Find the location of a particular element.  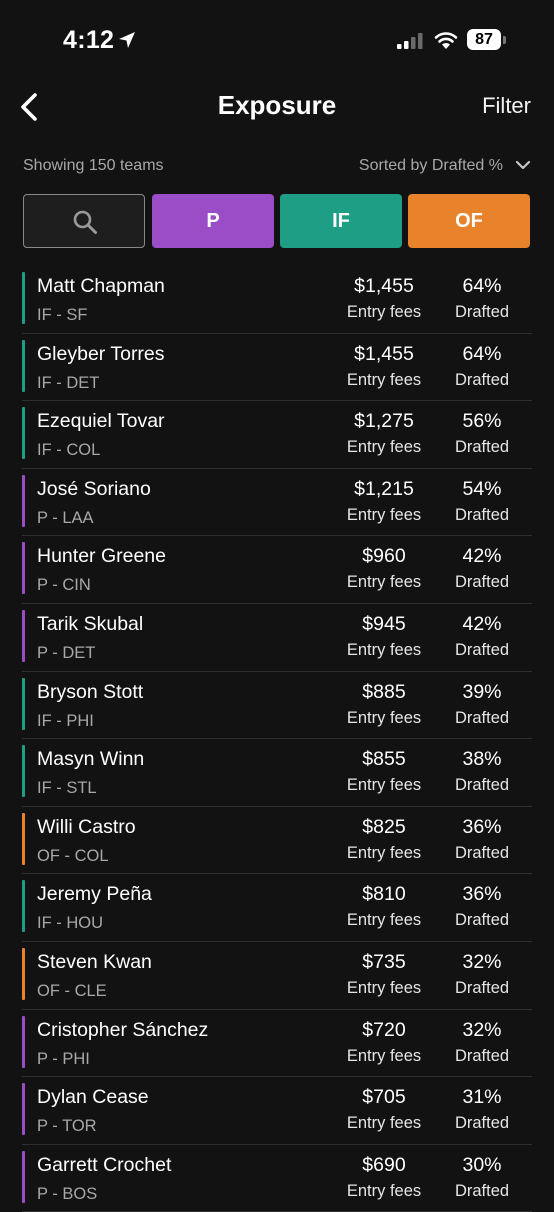

player-name: Garrett Crochet is located at coordinates (104, 1164).